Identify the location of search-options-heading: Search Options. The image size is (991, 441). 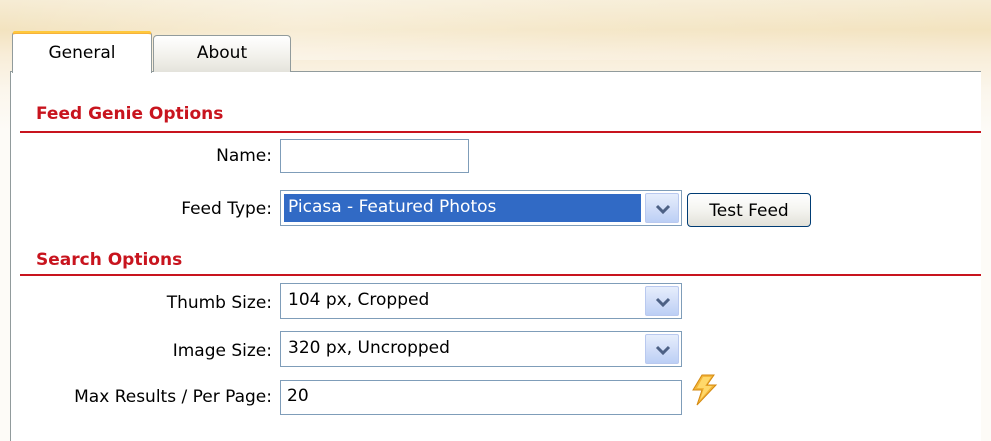
(109, 260).